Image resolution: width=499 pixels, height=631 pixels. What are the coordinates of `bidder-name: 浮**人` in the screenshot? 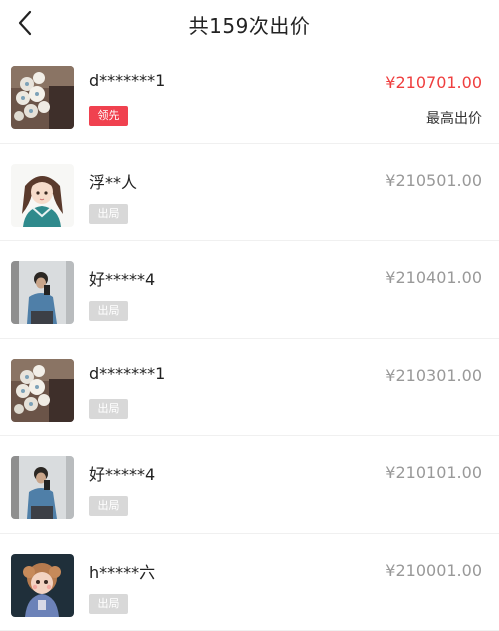 It's located at (113, 181).